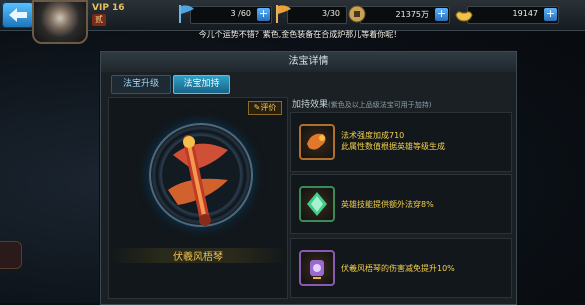 The width and height of the screenshot is (585, 305). Describe the element at coordinates (398, 268) in the screenshot. I see `effect-3-line-1: 伏羲风梧琴的伤害减免提升10%` at that location.